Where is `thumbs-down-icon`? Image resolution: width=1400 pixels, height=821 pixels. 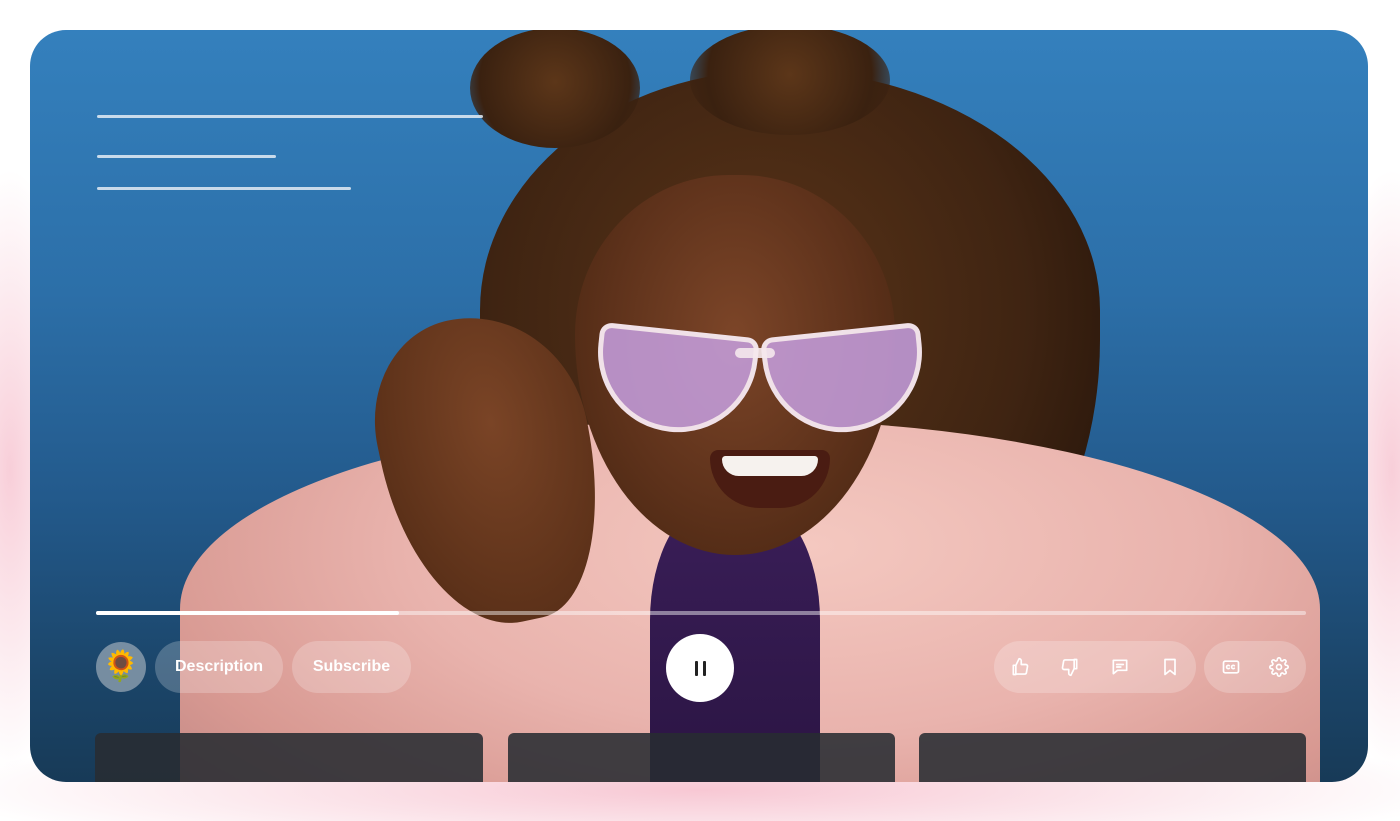 thumbs-down-icon is located at coordinates (1070, 667).